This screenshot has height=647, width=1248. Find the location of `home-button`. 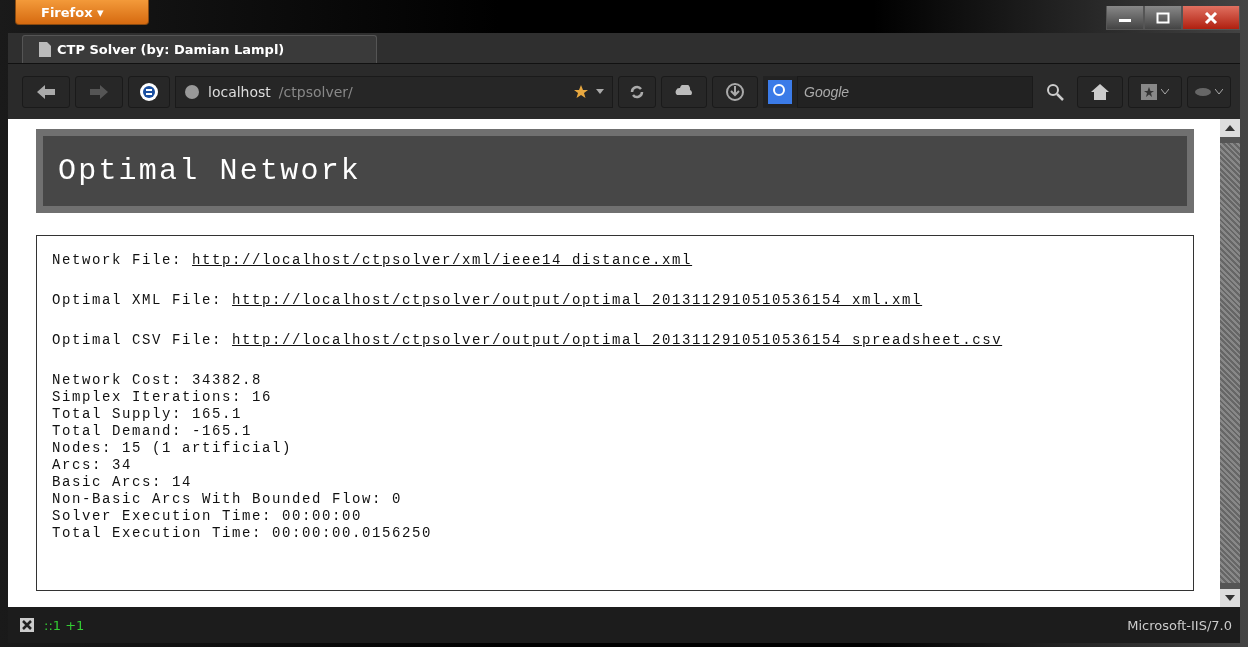

home-button is located at coordinates (1100, 91).